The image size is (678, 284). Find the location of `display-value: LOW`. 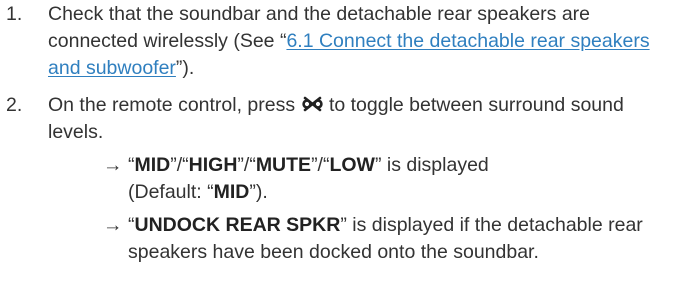

display-value: LOW is located at coordinates (352, 165).